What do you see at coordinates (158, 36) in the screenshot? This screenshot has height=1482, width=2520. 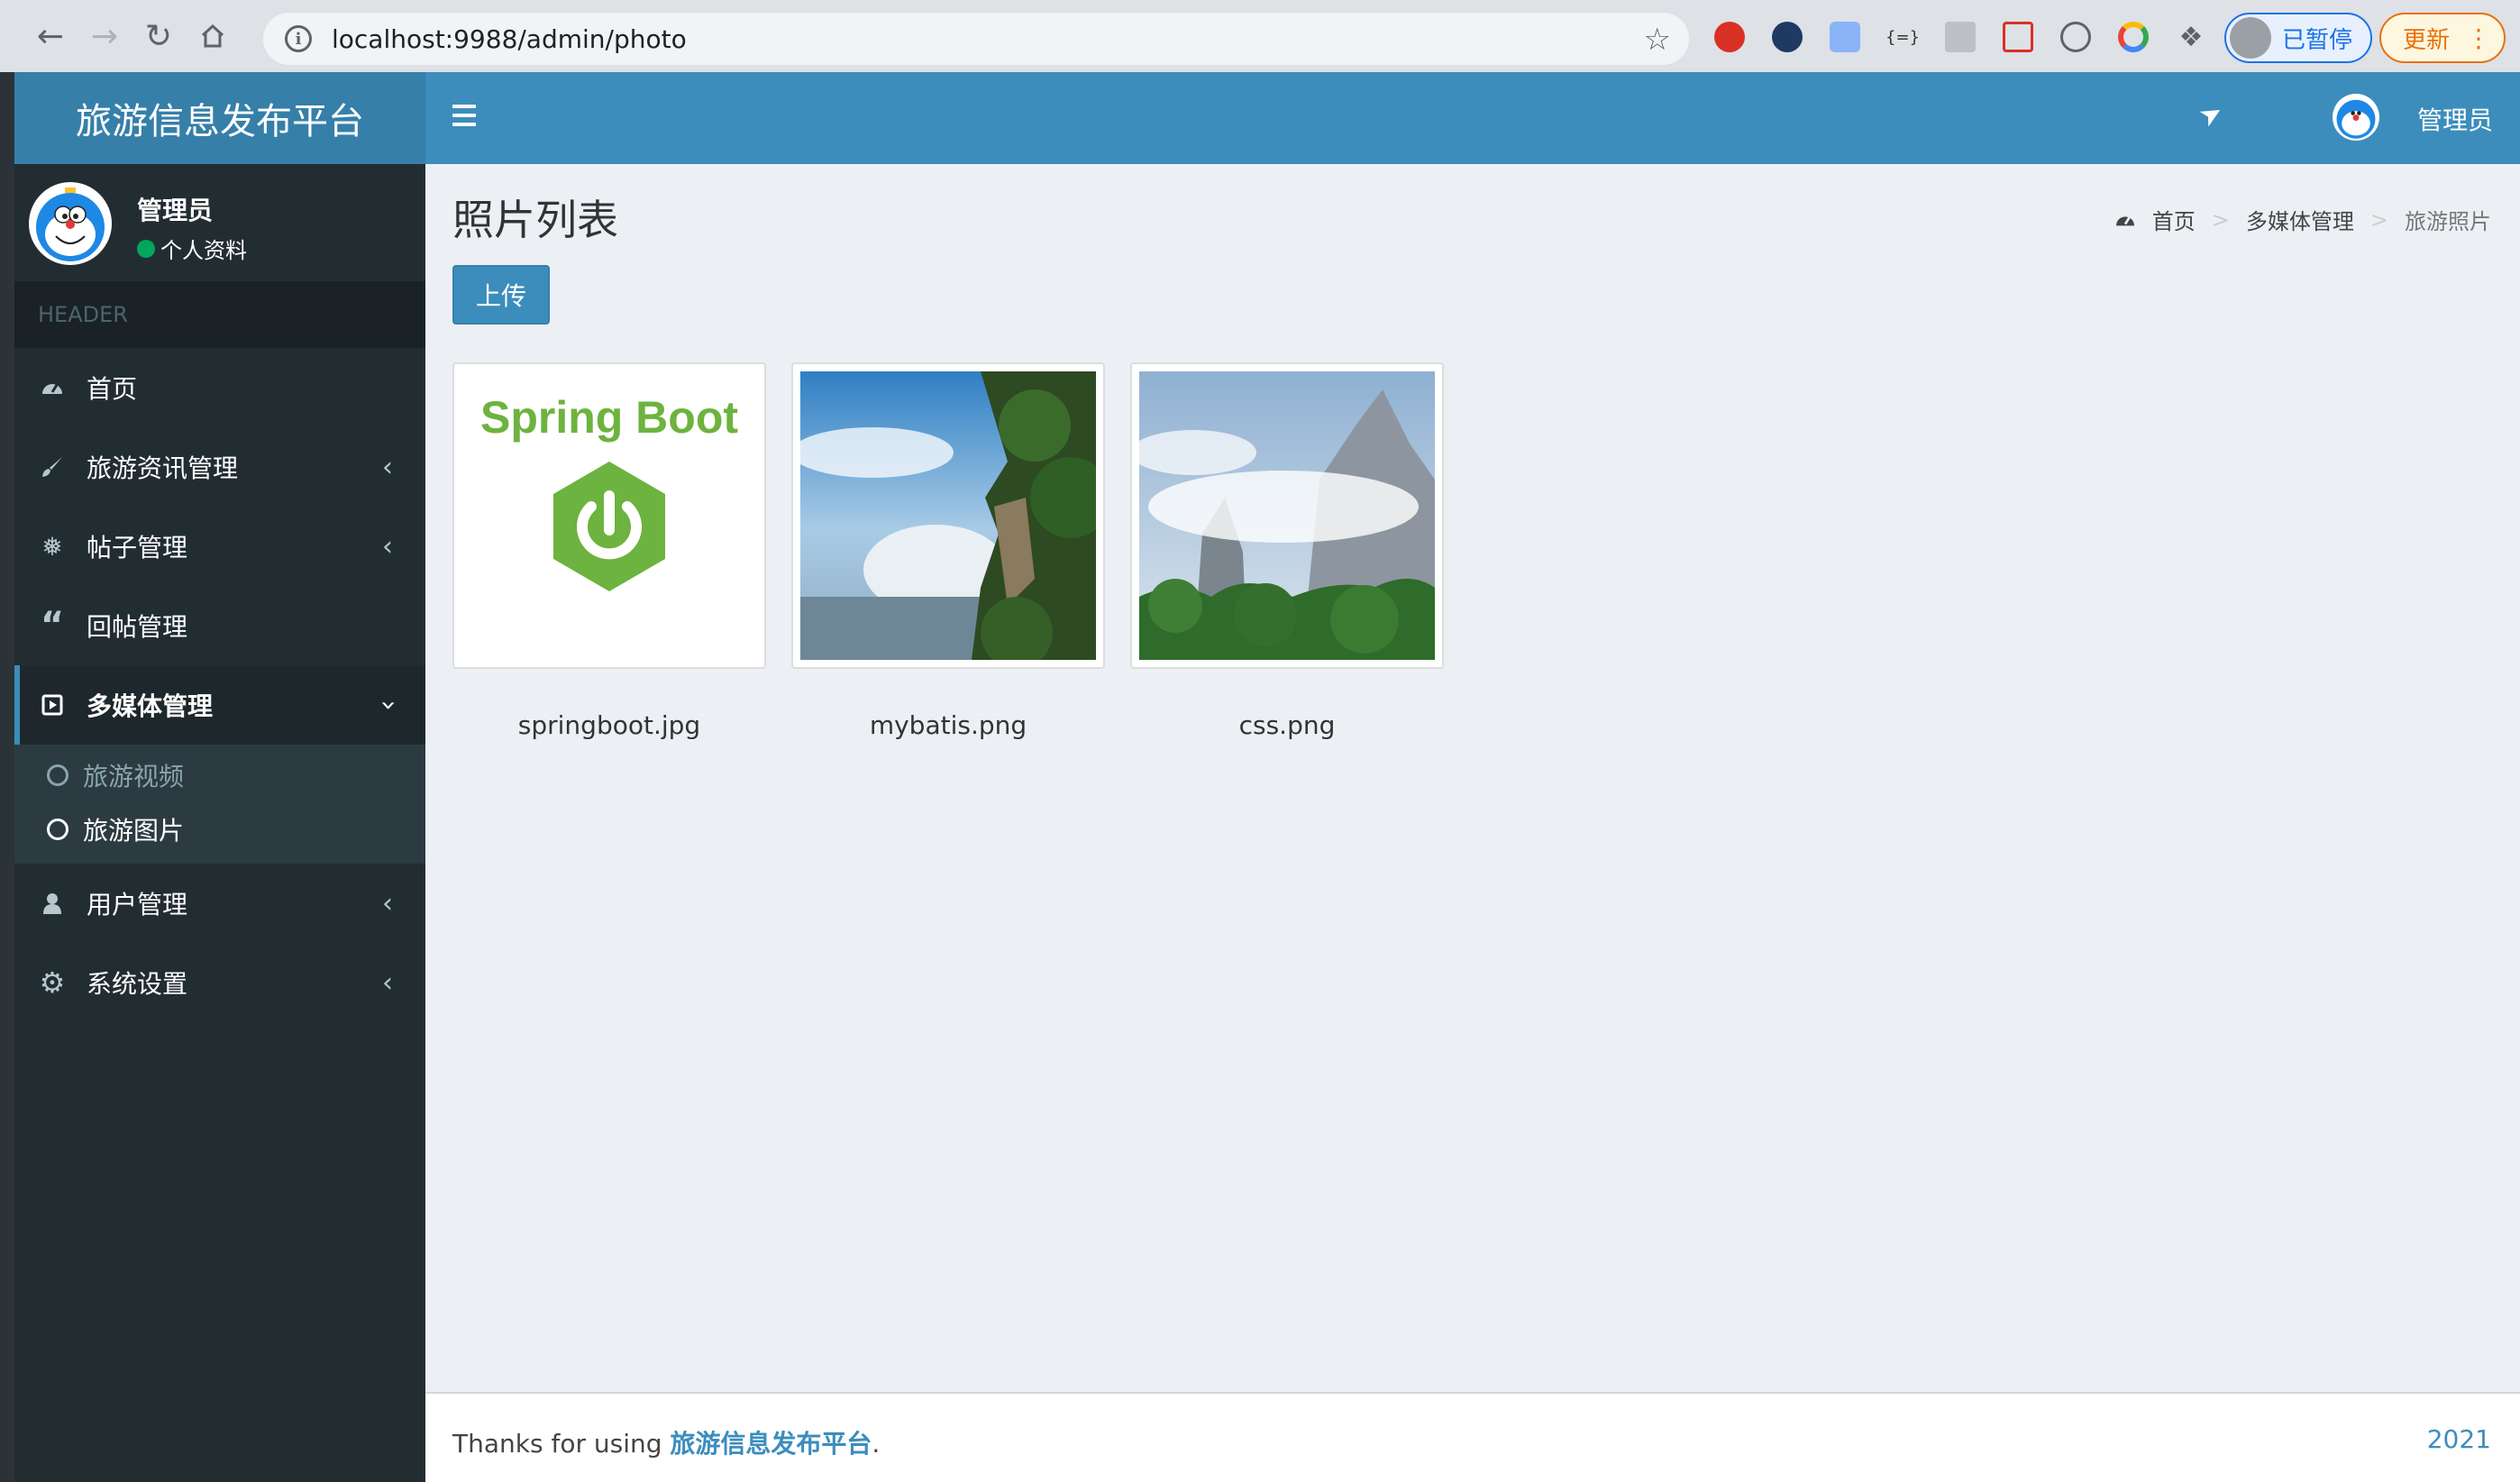 I see `reload-icon: ↻` at bounding box center [158, 36].